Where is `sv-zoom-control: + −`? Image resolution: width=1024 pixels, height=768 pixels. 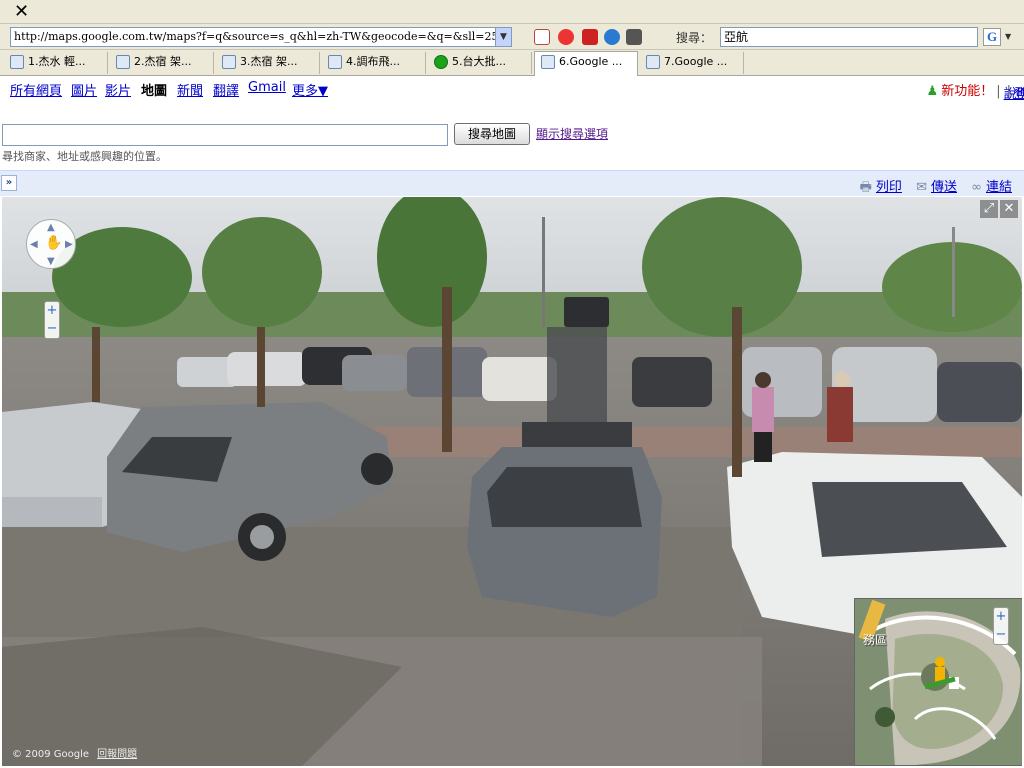
sv-zoom-control: + − is located at coordinates (52, 320).